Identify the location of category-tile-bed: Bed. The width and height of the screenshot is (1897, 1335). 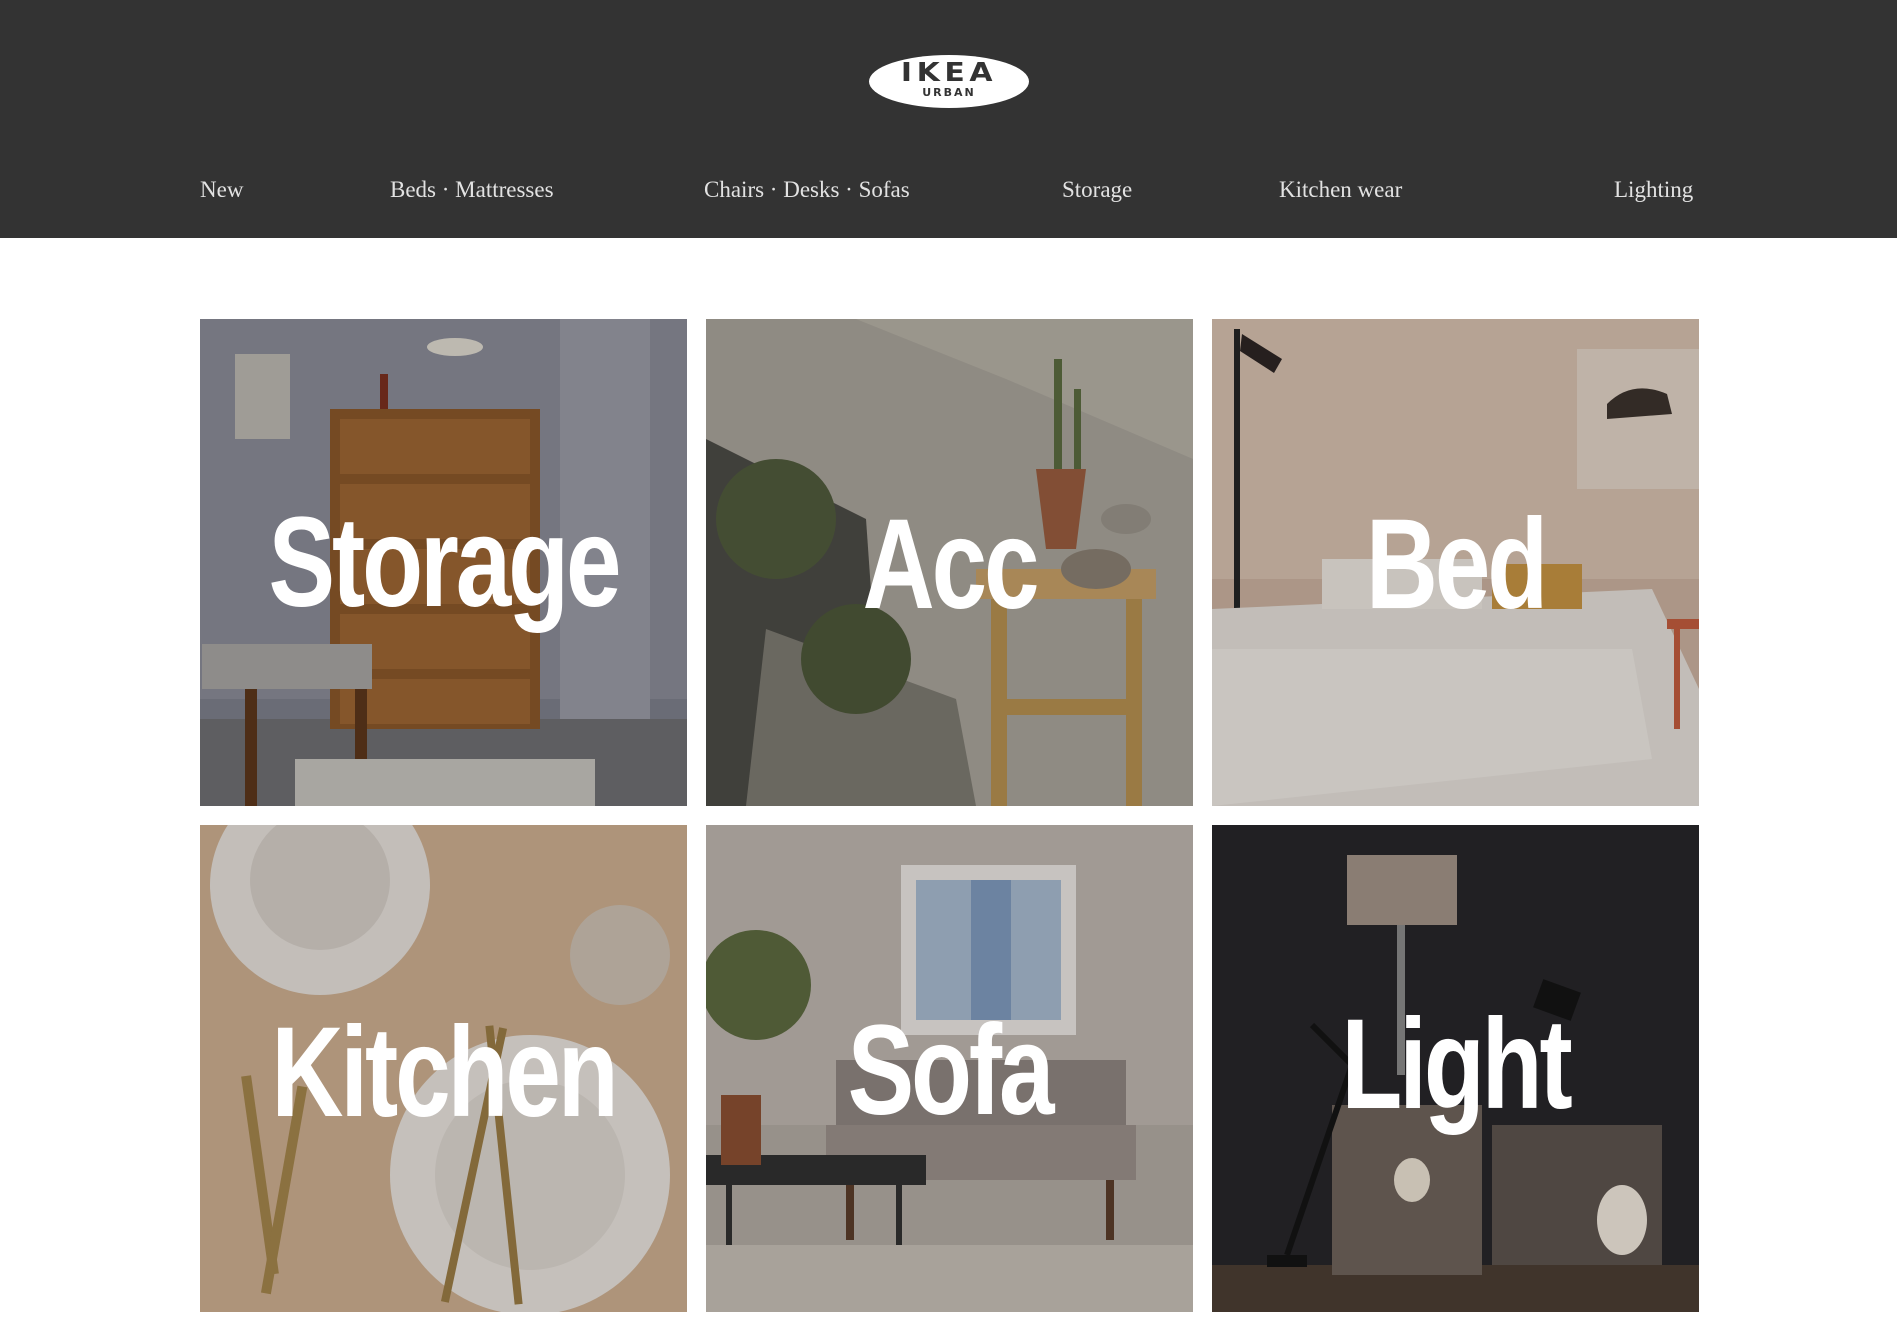
(1455, 562).